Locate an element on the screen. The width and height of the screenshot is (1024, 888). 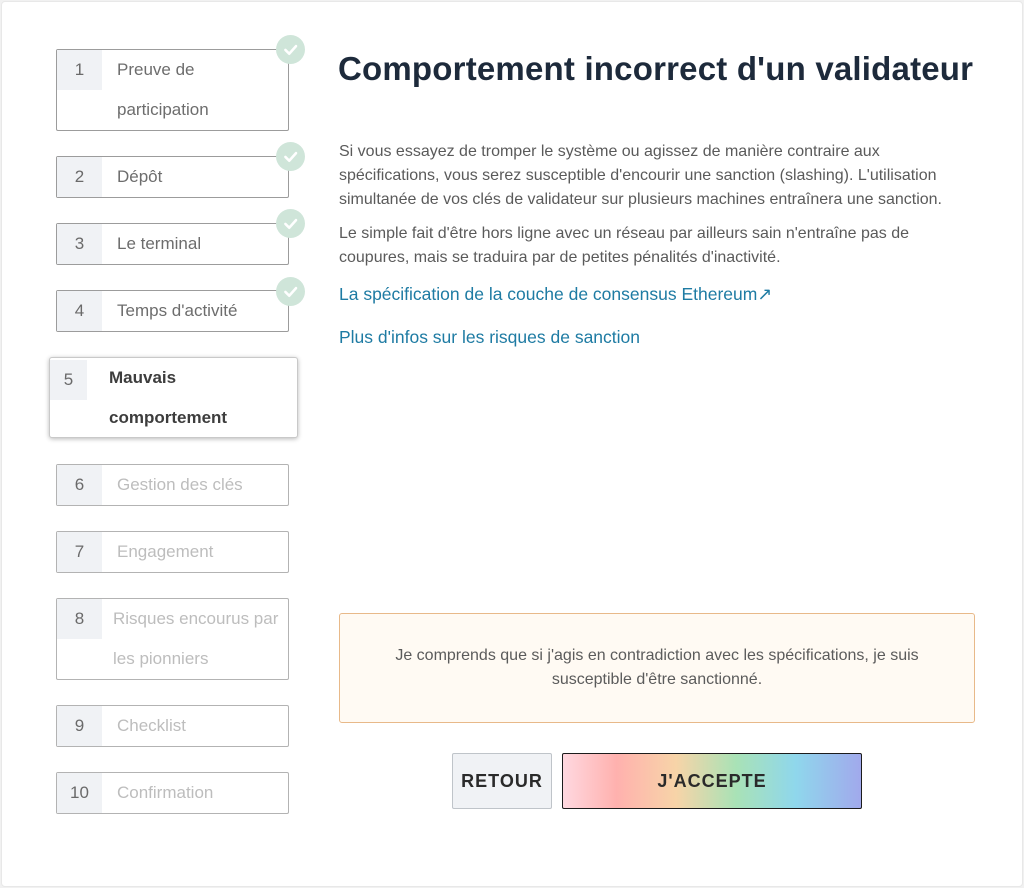
step-number: 4 is located at coordinates (79, 311).